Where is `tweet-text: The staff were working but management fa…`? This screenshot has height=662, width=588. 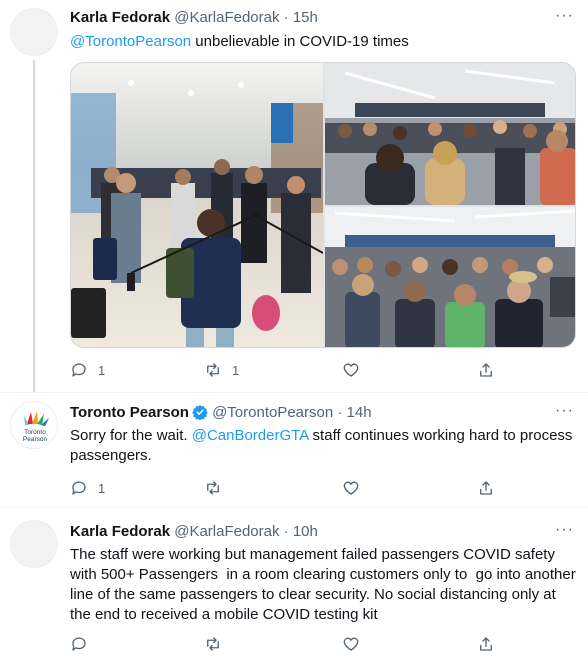 tweet-text: The staff were working but management fa… is located at coordinates (325, 584).